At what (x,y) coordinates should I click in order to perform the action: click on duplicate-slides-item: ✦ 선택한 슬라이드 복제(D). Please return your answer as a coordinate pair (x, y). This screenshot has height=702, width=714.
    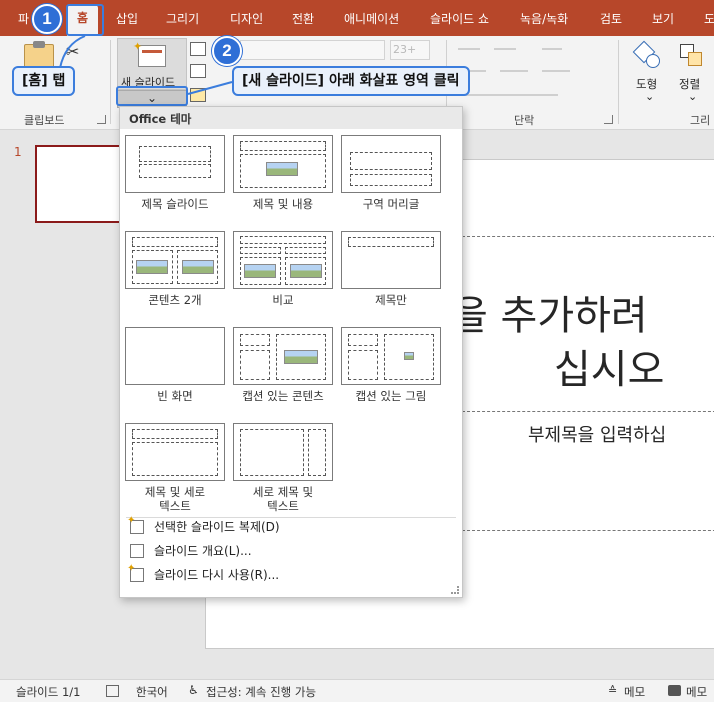
    Looking at the image, I should click on (291, 527).